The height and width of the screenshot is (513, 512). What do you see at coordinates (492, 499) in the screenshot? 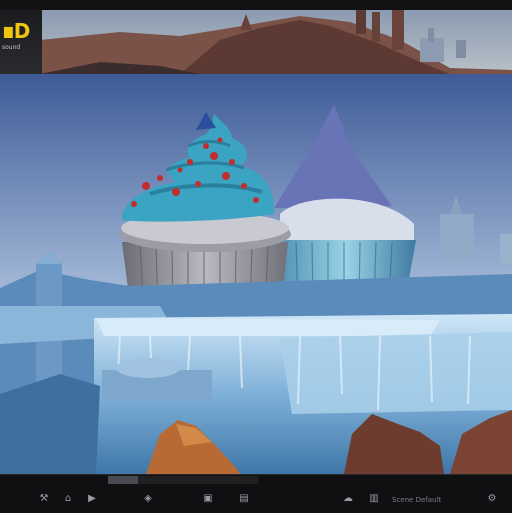
I see `settings-icon: ⚙` at bounding box center [492, 499].